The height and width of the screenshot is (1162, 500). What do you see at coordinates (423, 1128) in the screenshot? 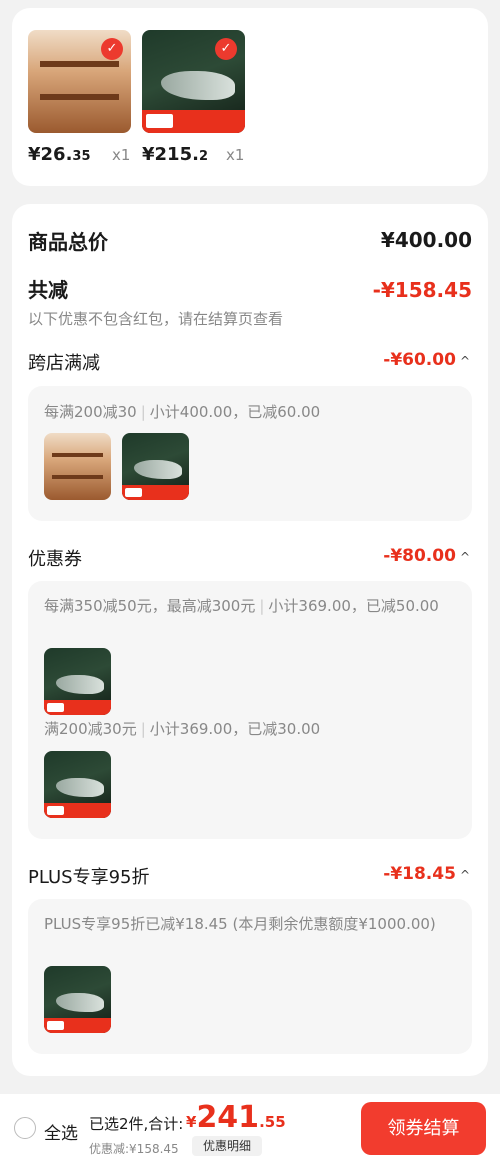
I see `checkout-button: 领券结算` at bounding box center [423, 1128].